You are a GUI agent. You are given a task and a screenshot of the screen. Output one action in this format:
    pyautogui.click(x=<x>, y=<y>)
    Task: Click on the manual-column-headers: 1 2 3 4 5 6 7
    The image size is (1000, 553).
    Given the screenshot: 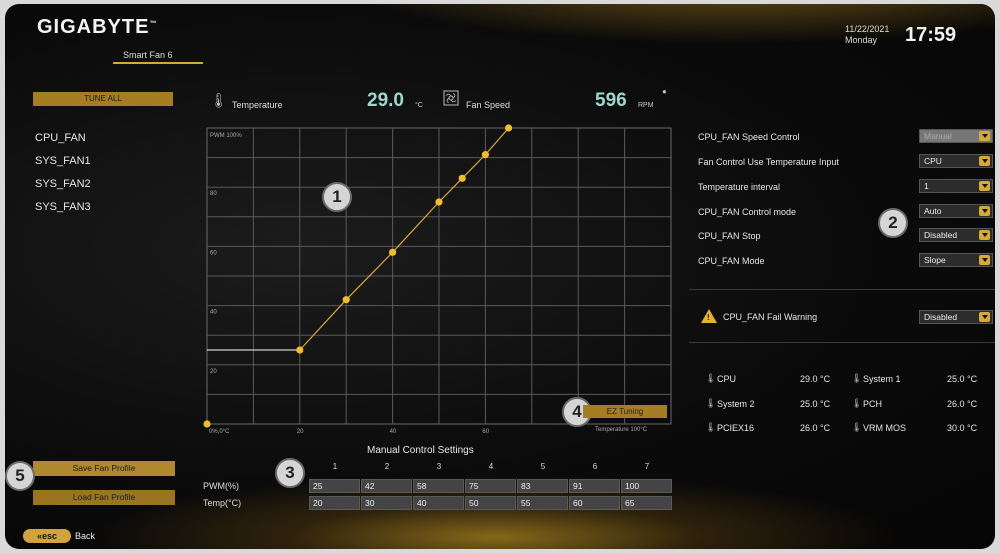 What is the action you would take?
    pyautogui.click(x=490, y=468)
    